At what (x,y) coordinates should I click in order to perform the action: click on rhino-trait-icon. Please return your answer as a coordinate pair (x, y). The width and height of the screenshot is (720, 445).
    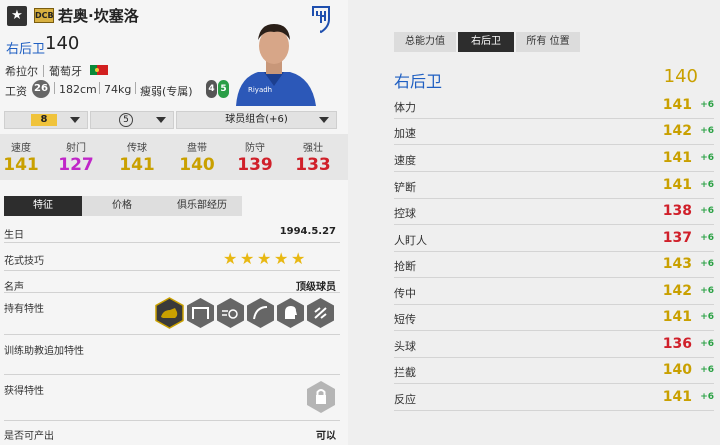
    Looking at the image, I should click on (169, 313).